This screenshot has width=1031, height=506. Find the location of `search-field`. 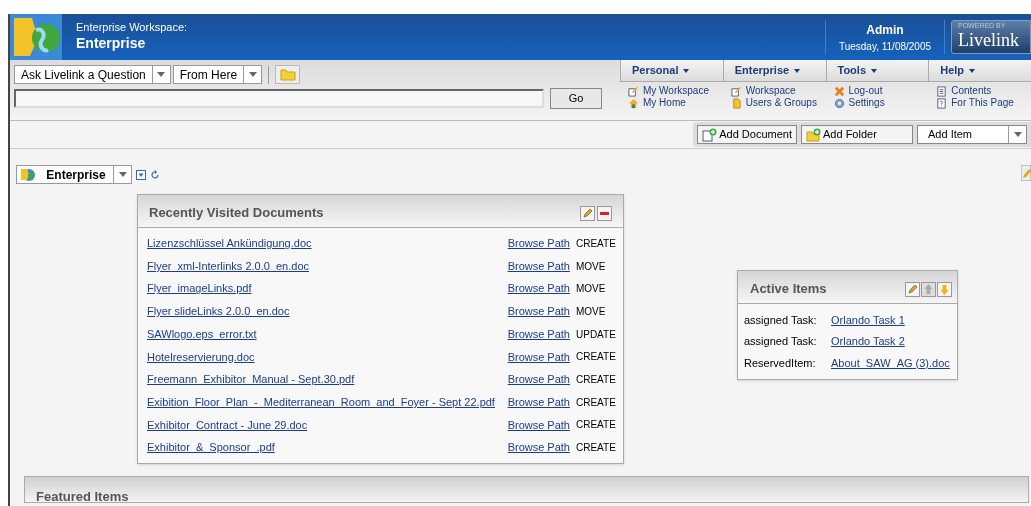

search-field is located at coordinates (279, 98).